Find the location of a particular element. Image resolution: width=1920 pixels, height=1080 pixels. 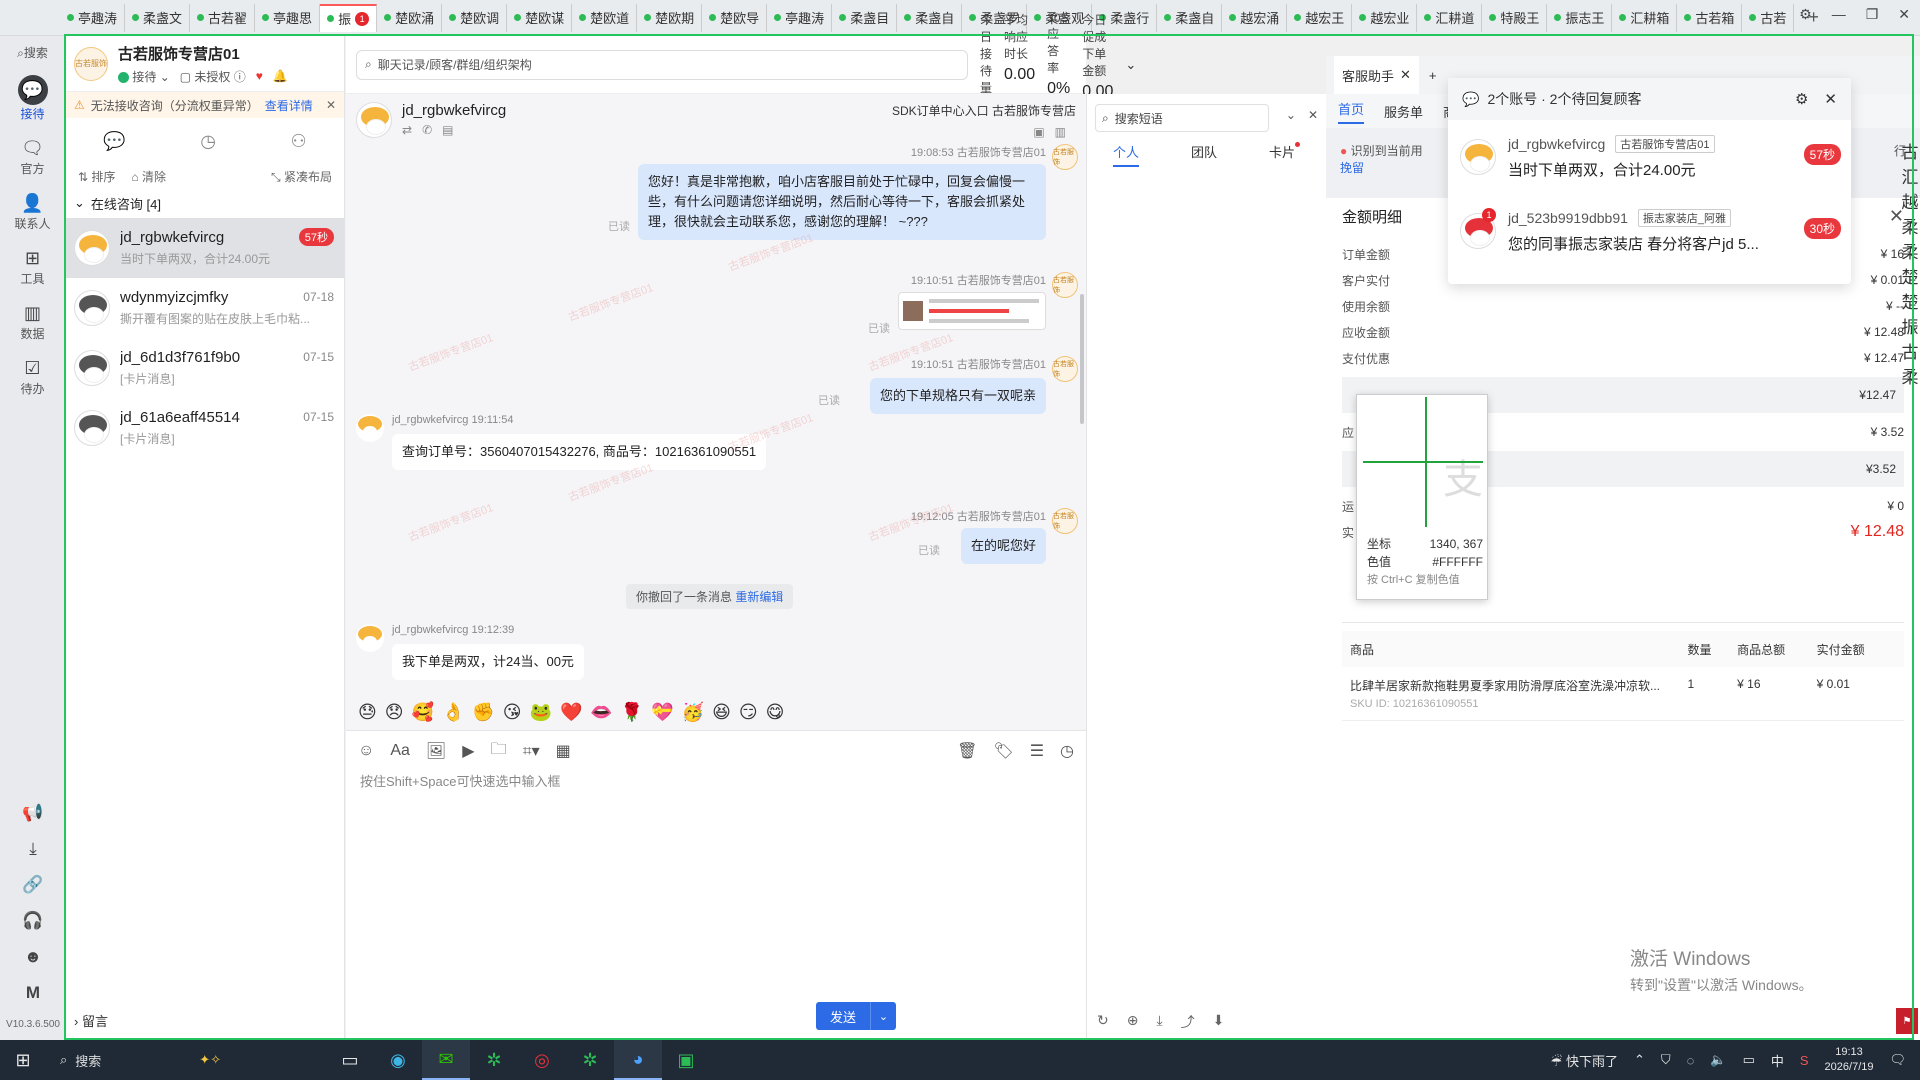

retain-link: 挽留 is located at coordinates (1352, 168).